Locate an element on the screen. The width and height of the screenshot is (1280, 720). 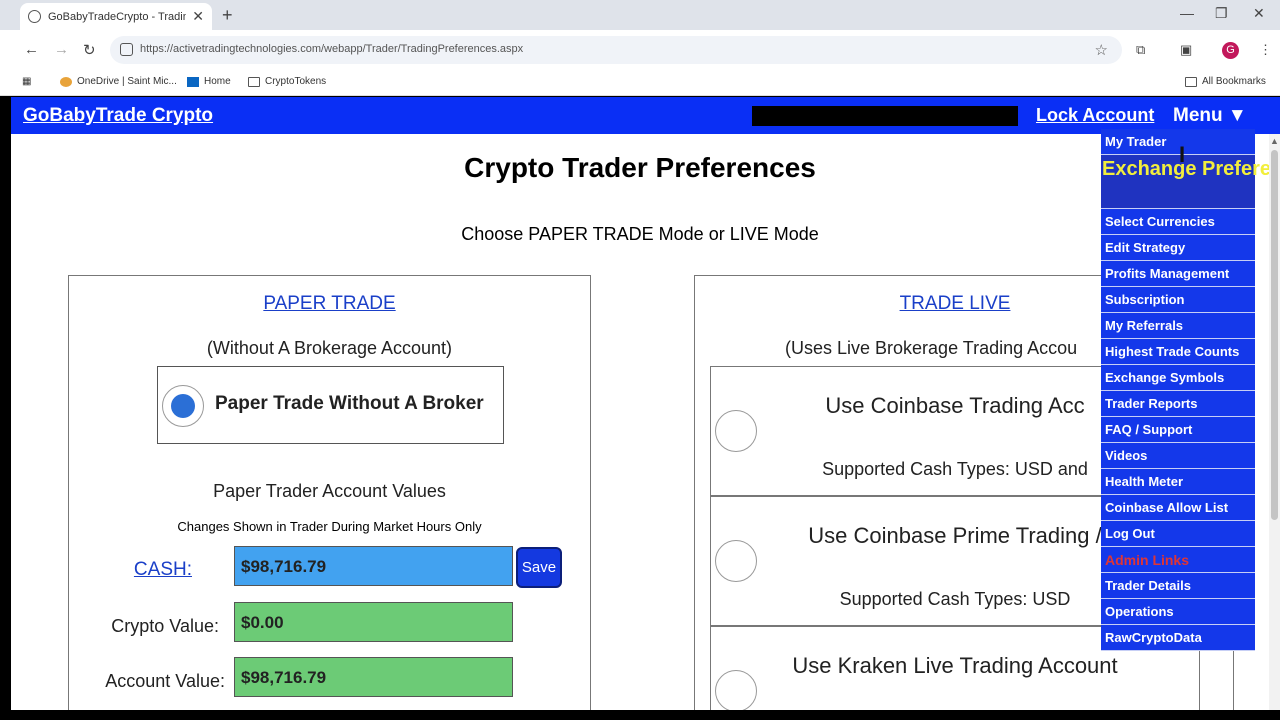
scroll-up-icon: ▲ is located at coordinates (1274, 141).